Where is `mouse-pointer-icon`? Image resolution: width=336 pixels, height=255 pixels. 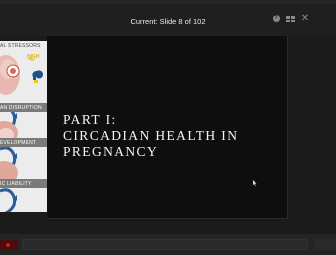
mouse-pointer-icon is located at coordinates (255, 183).